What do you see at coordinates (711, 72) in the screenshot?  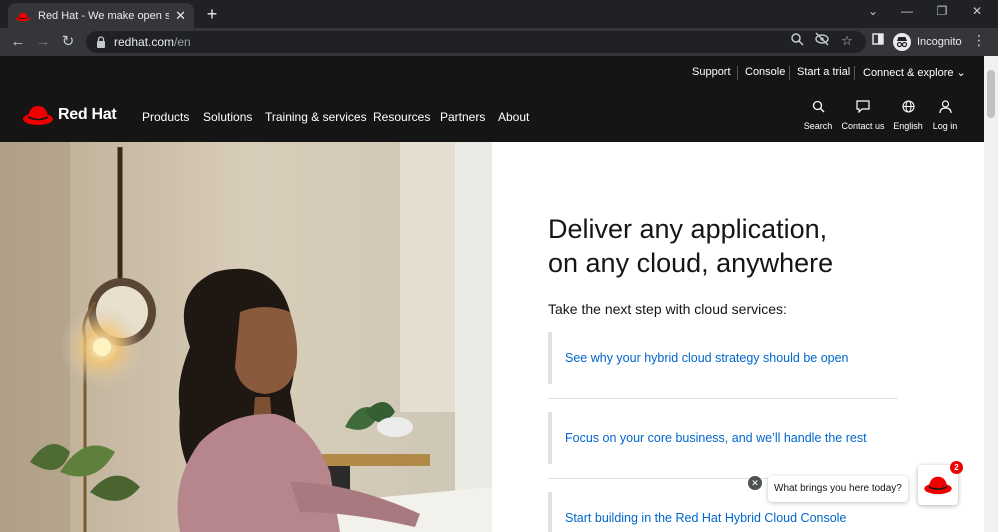 I see `utility-support-link: Support` at bounding box center [711, 72].